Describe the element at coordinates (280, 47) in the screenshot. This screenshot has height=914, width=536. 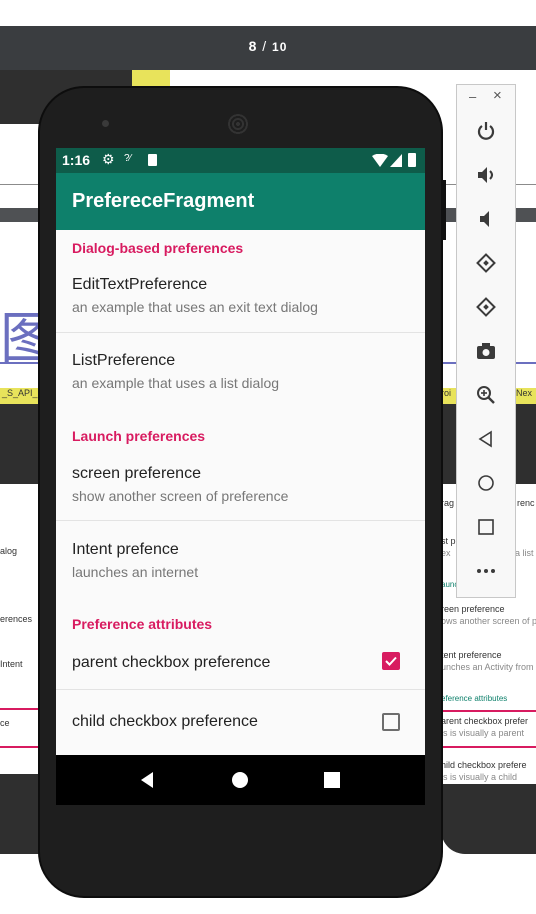
I see `page-total: 10` at that location.